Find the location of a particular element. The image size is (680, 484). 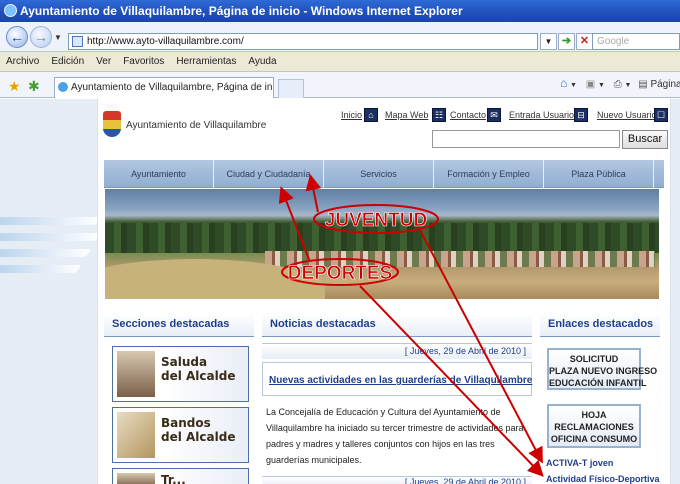

section-title-enlaces: Enlaces destacados is located at coordinates (600, 325).